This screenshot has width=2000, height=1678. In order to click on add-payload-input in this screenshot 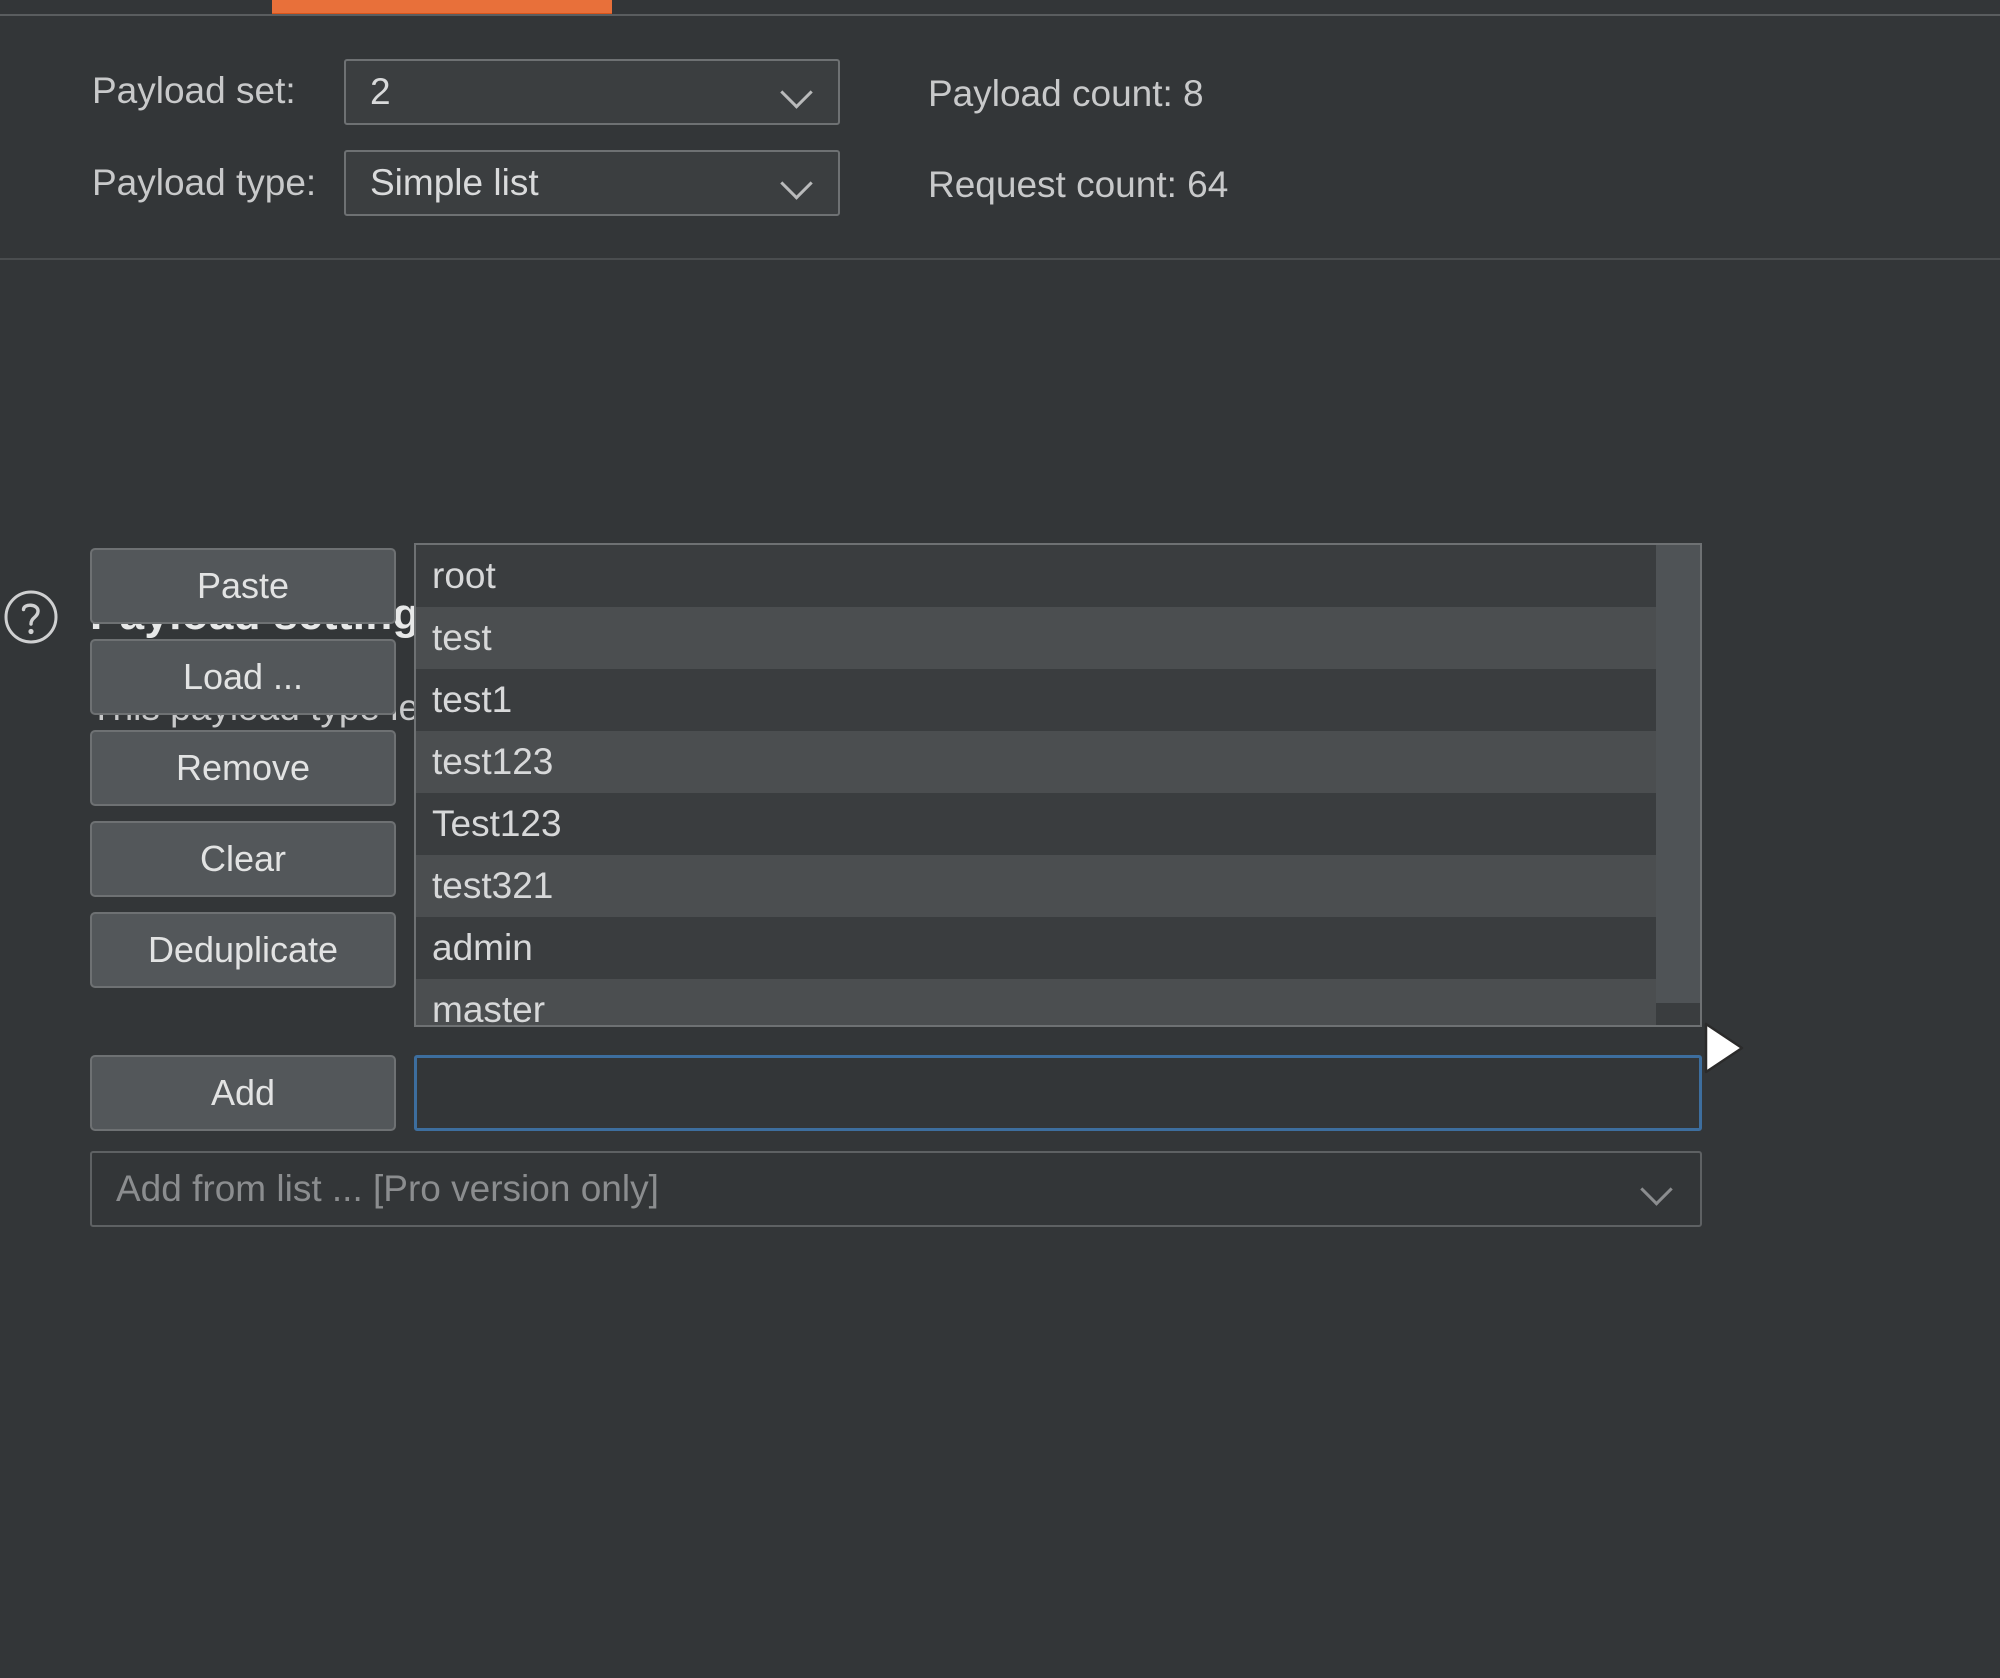, I will do `click(1058, 1093)`.